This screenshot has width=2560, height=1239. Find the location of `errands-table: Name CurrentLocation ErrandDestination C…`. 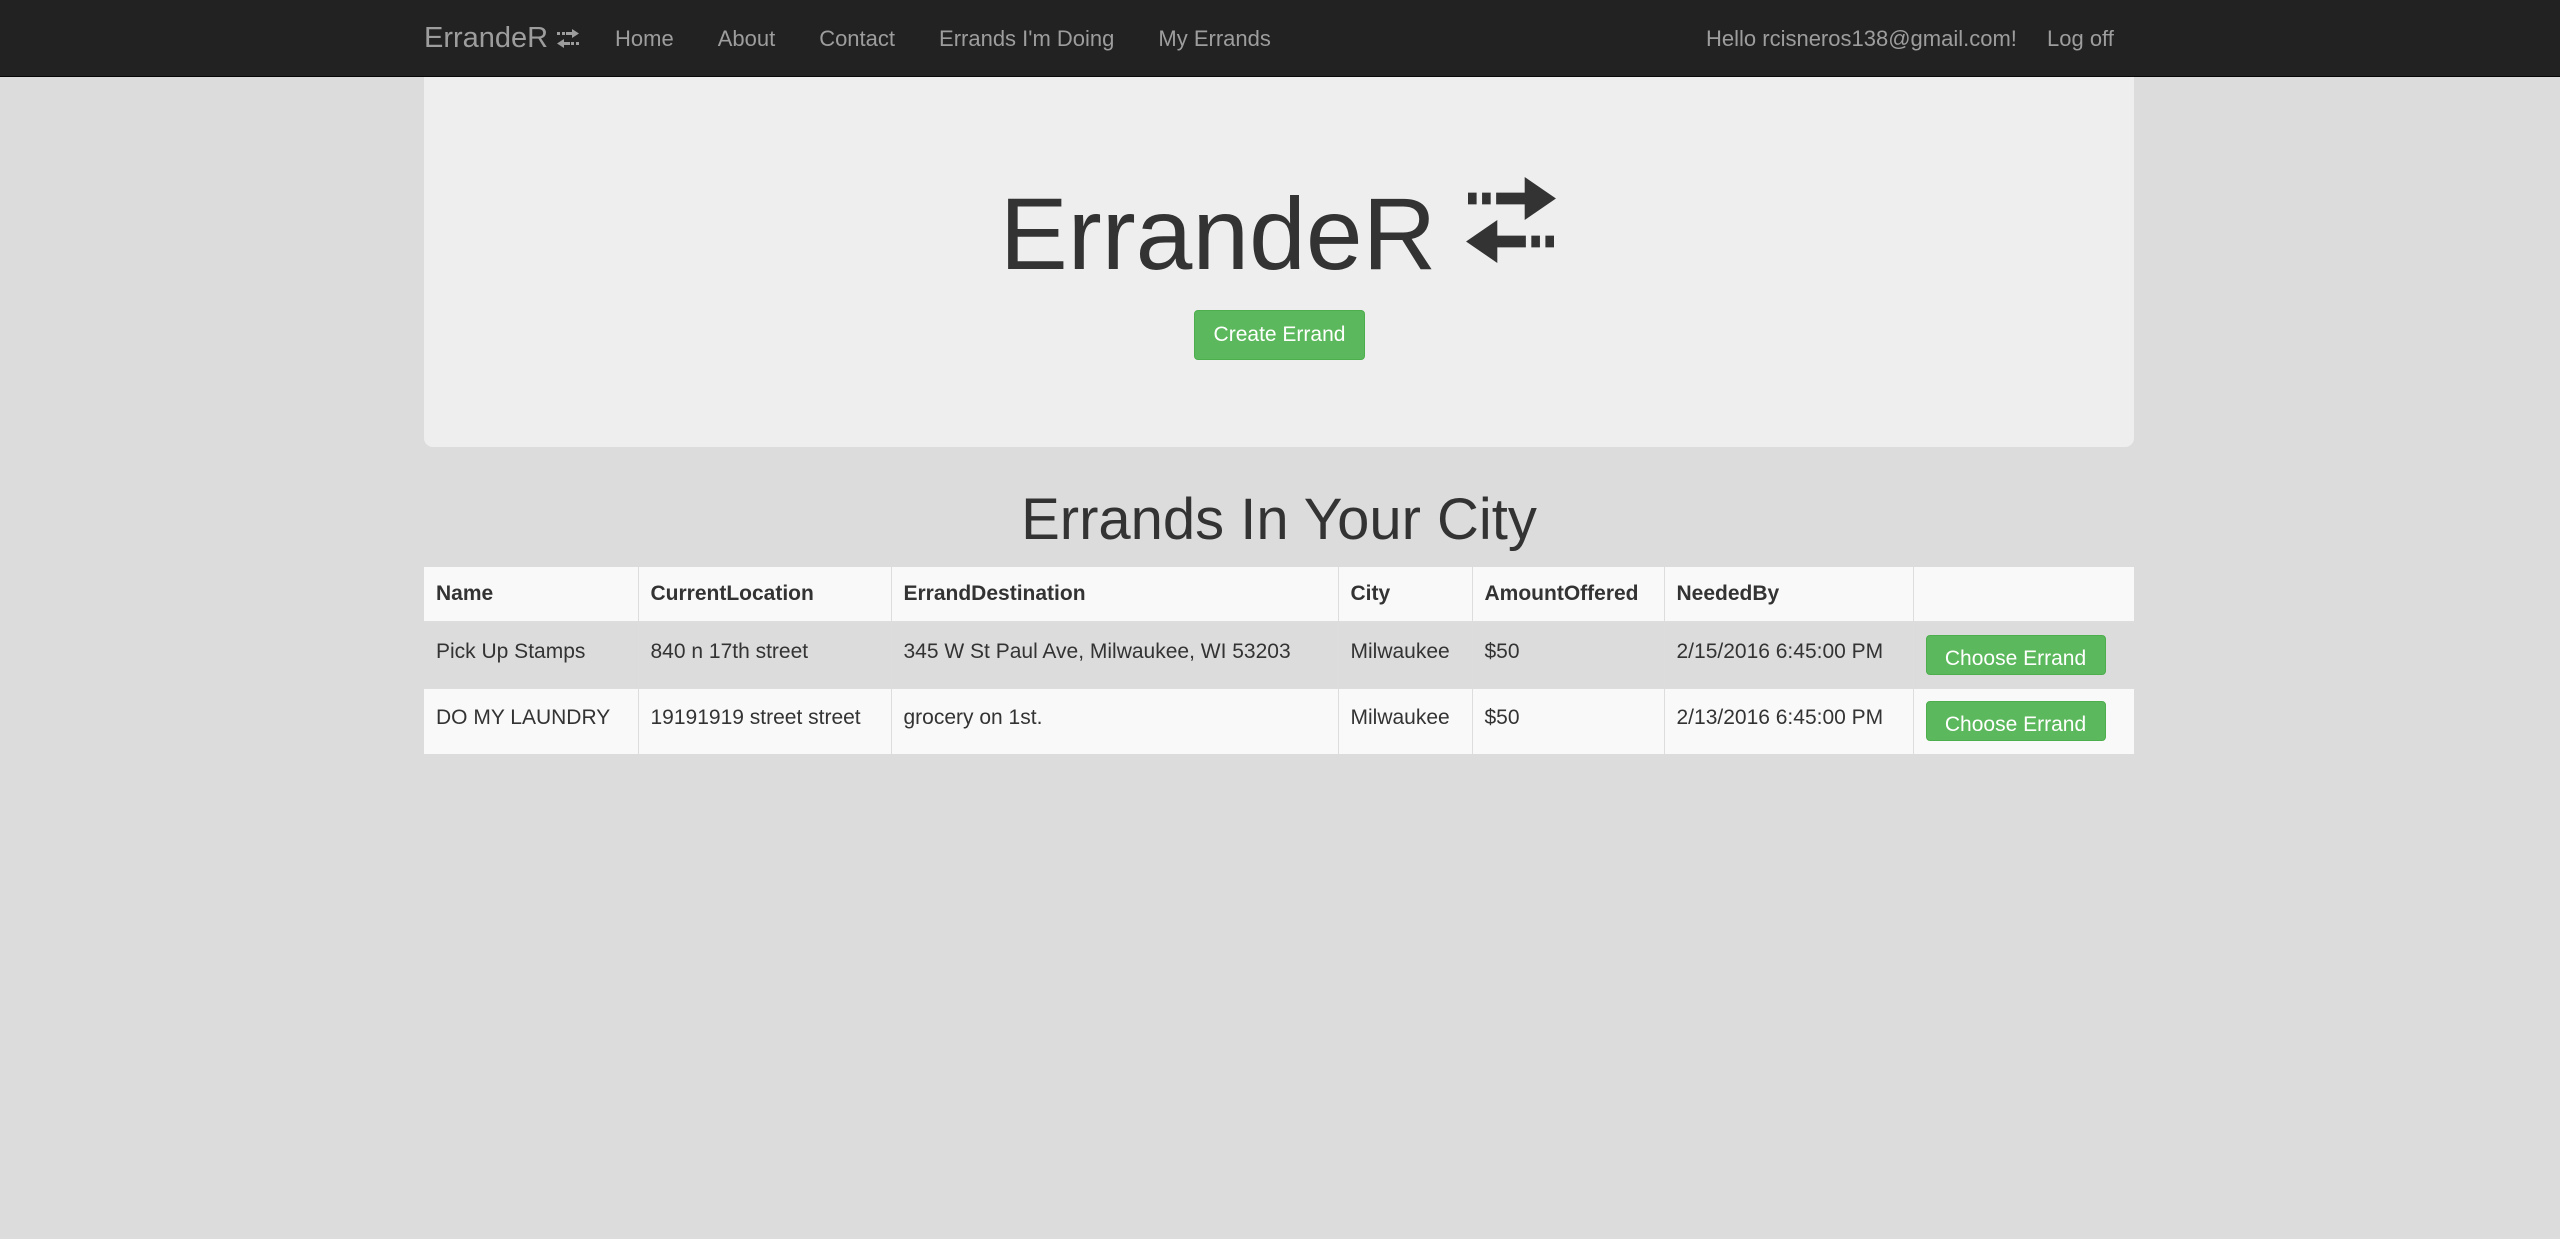

errands-table: Name CurrentLocation ErrandDestination C… is located at coordinates (1279, 660).